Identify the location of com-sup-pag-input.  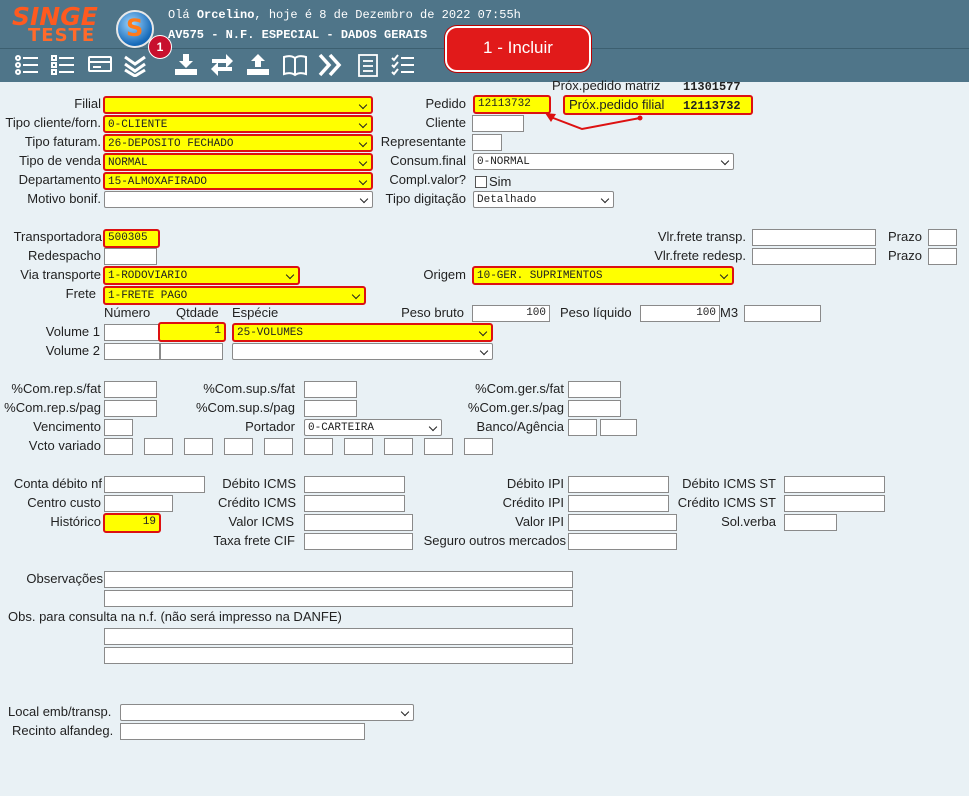
(330, 408).